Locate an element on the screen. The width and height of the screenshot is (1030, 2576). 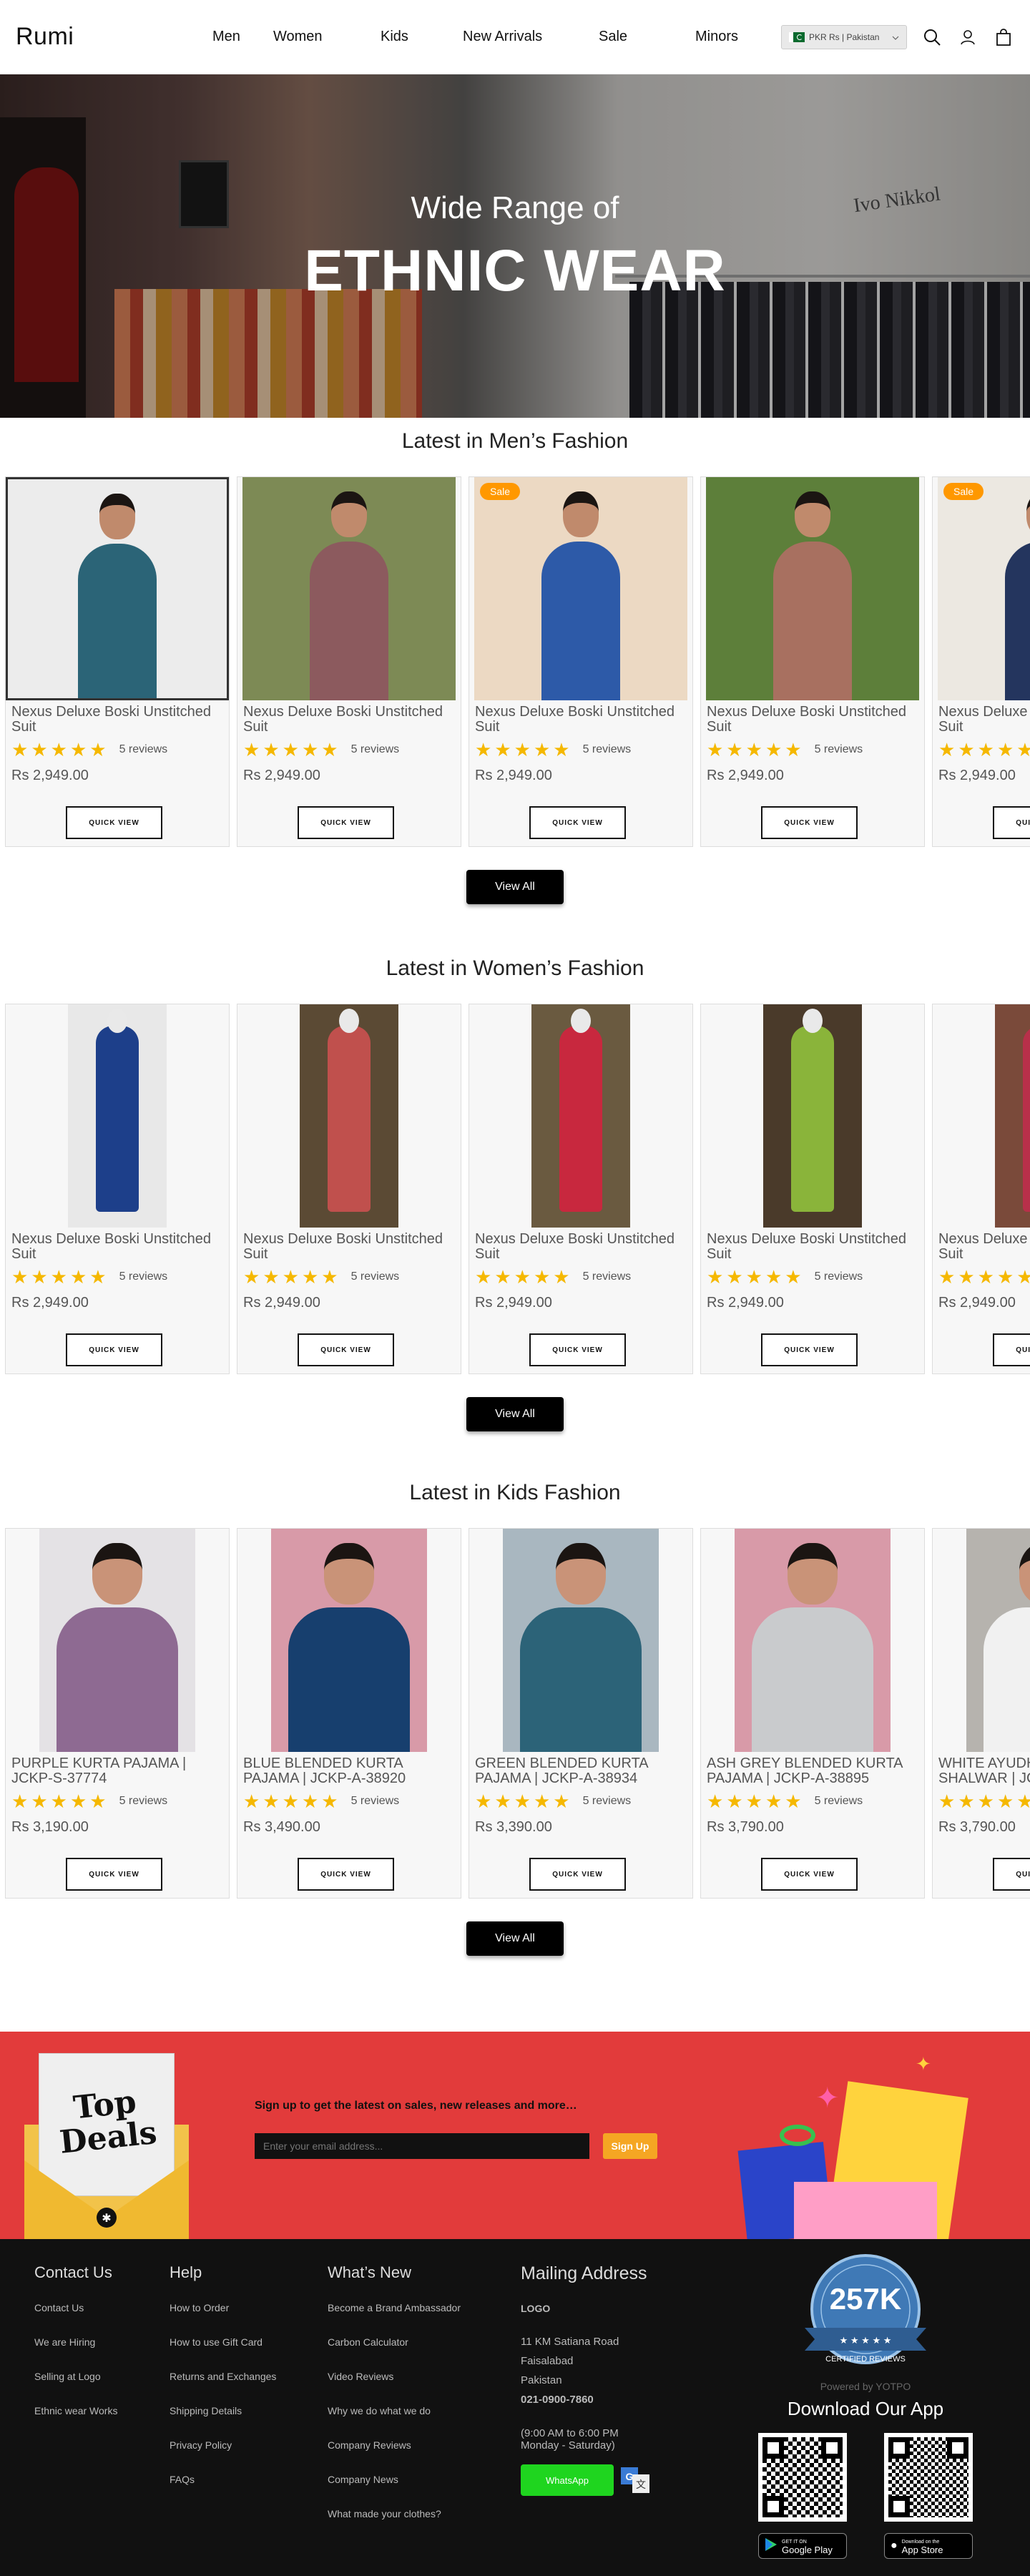
qr-code-android is located at coordinates (802, 2477).